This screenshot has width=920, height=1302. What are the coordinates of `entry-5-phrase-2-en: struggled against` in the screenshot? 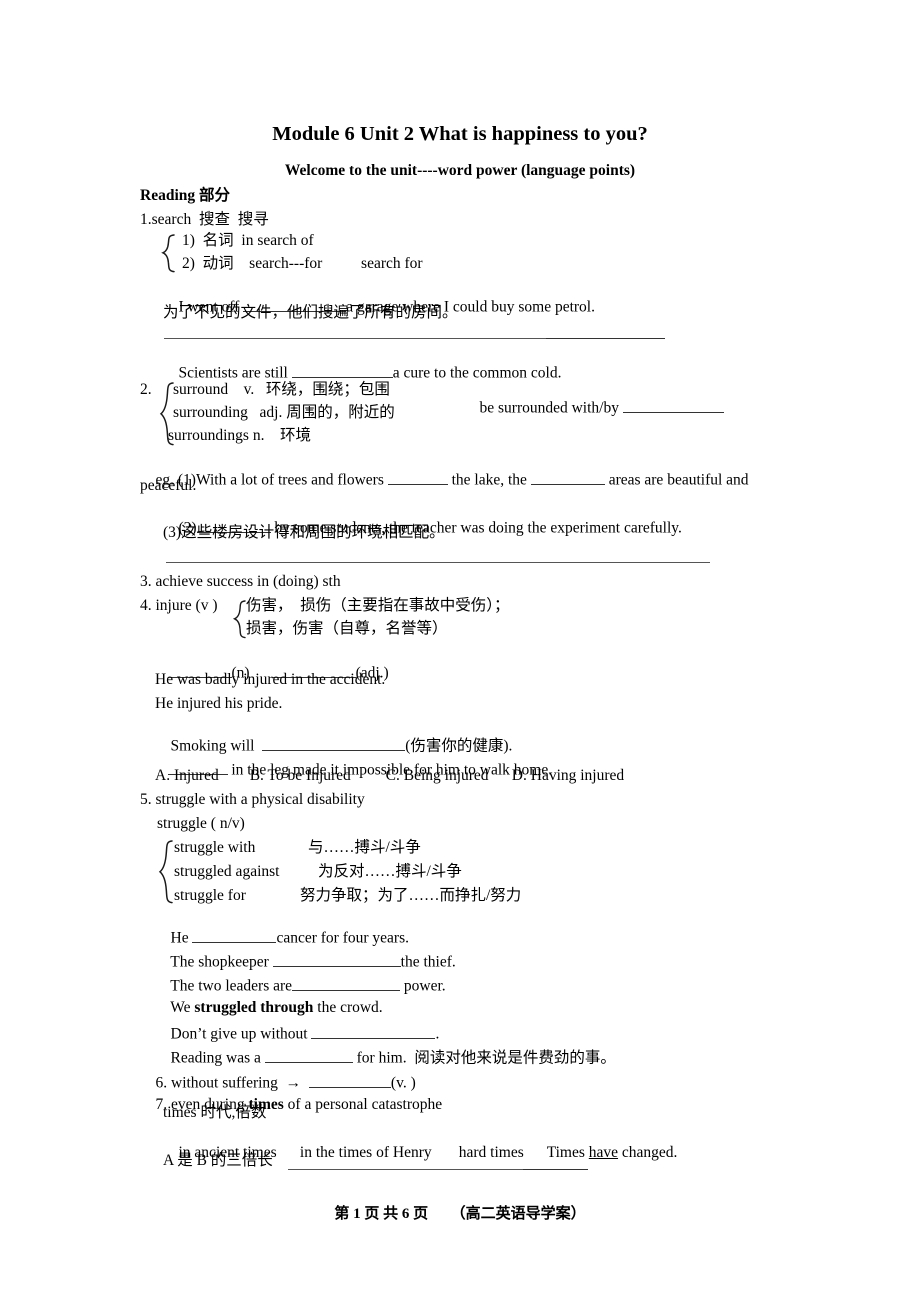 It's located at (227, 871).